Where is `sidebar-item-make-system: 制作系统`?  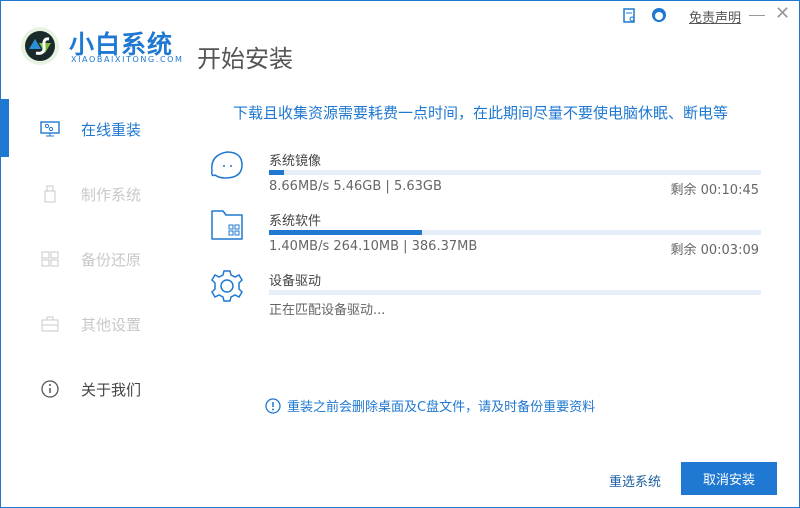
sidebar-item-make-system: 制作系统 is located at coordinates (90, 194).